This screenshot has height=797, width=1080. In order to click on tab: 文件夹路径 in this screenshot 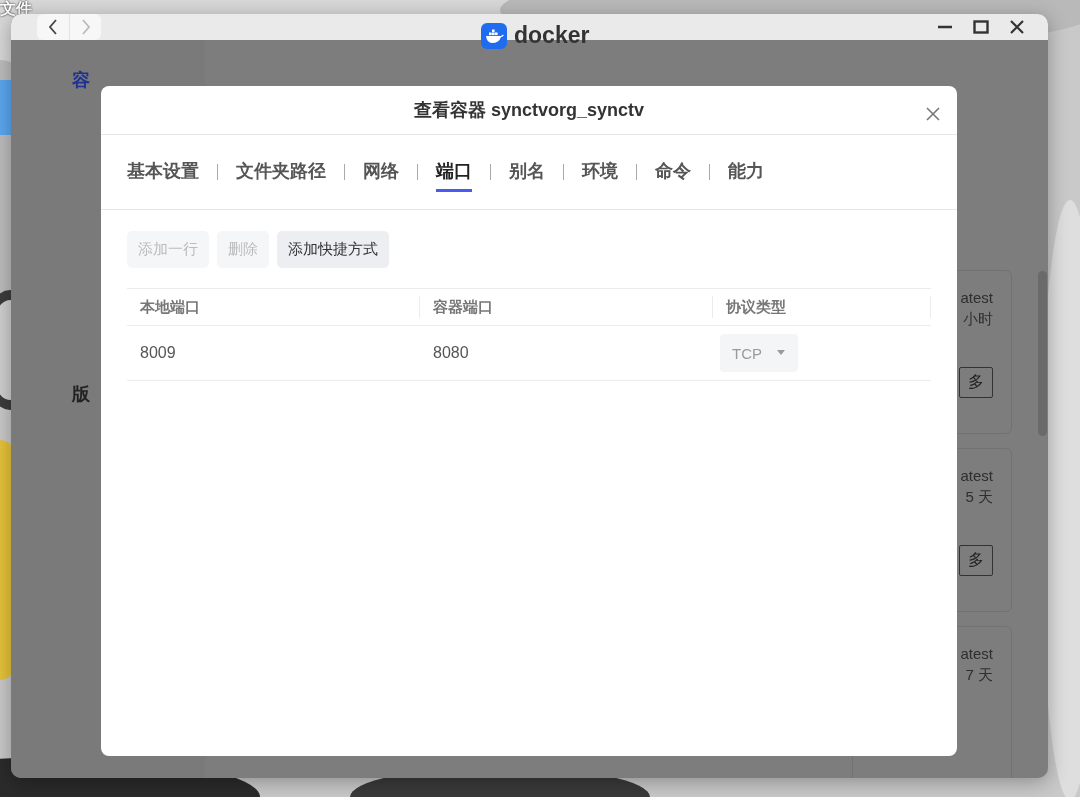, I will do `click(281, 172)`.